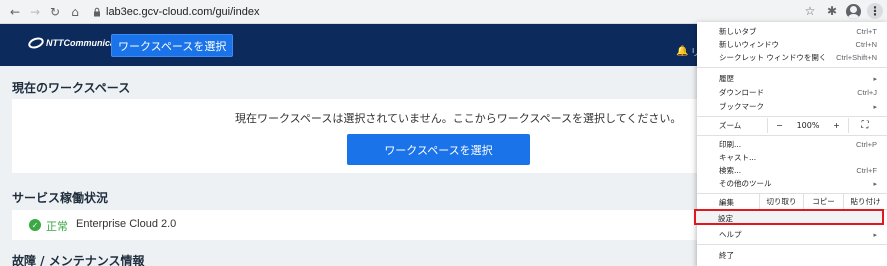  What do you see at coordinates (832, 11) in the screenshot?
I see `extensions-icon: ✱` at bounding box center [832, 11].